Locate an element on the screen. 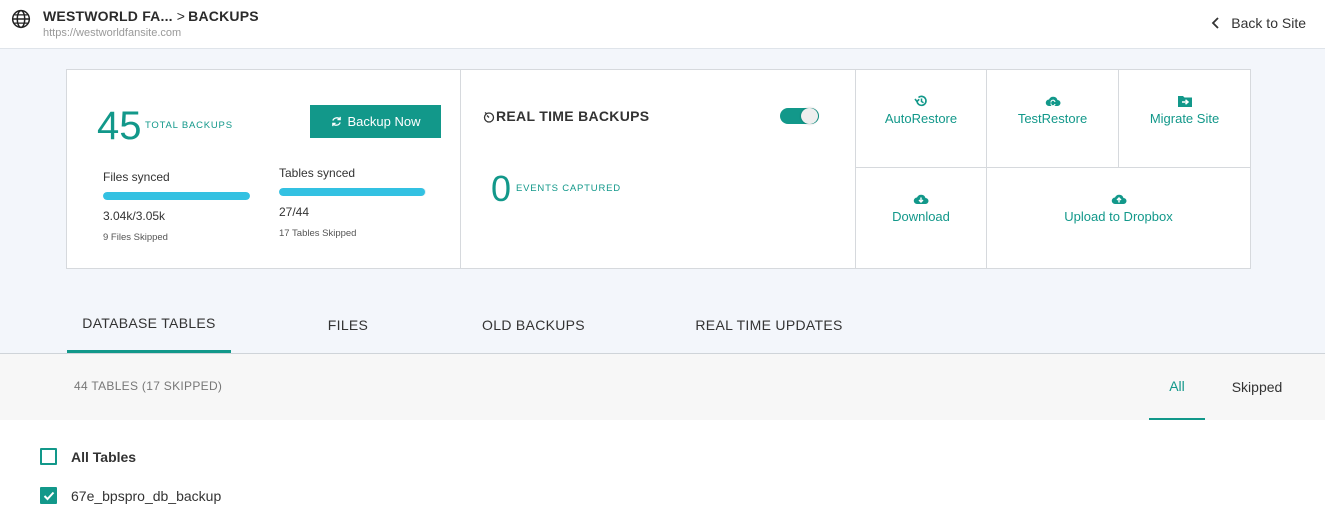 The height and width of the screenshot is (521, 1325). tables-skipped-label: 17 Tables Skipped is located at coordinates (318, 233).